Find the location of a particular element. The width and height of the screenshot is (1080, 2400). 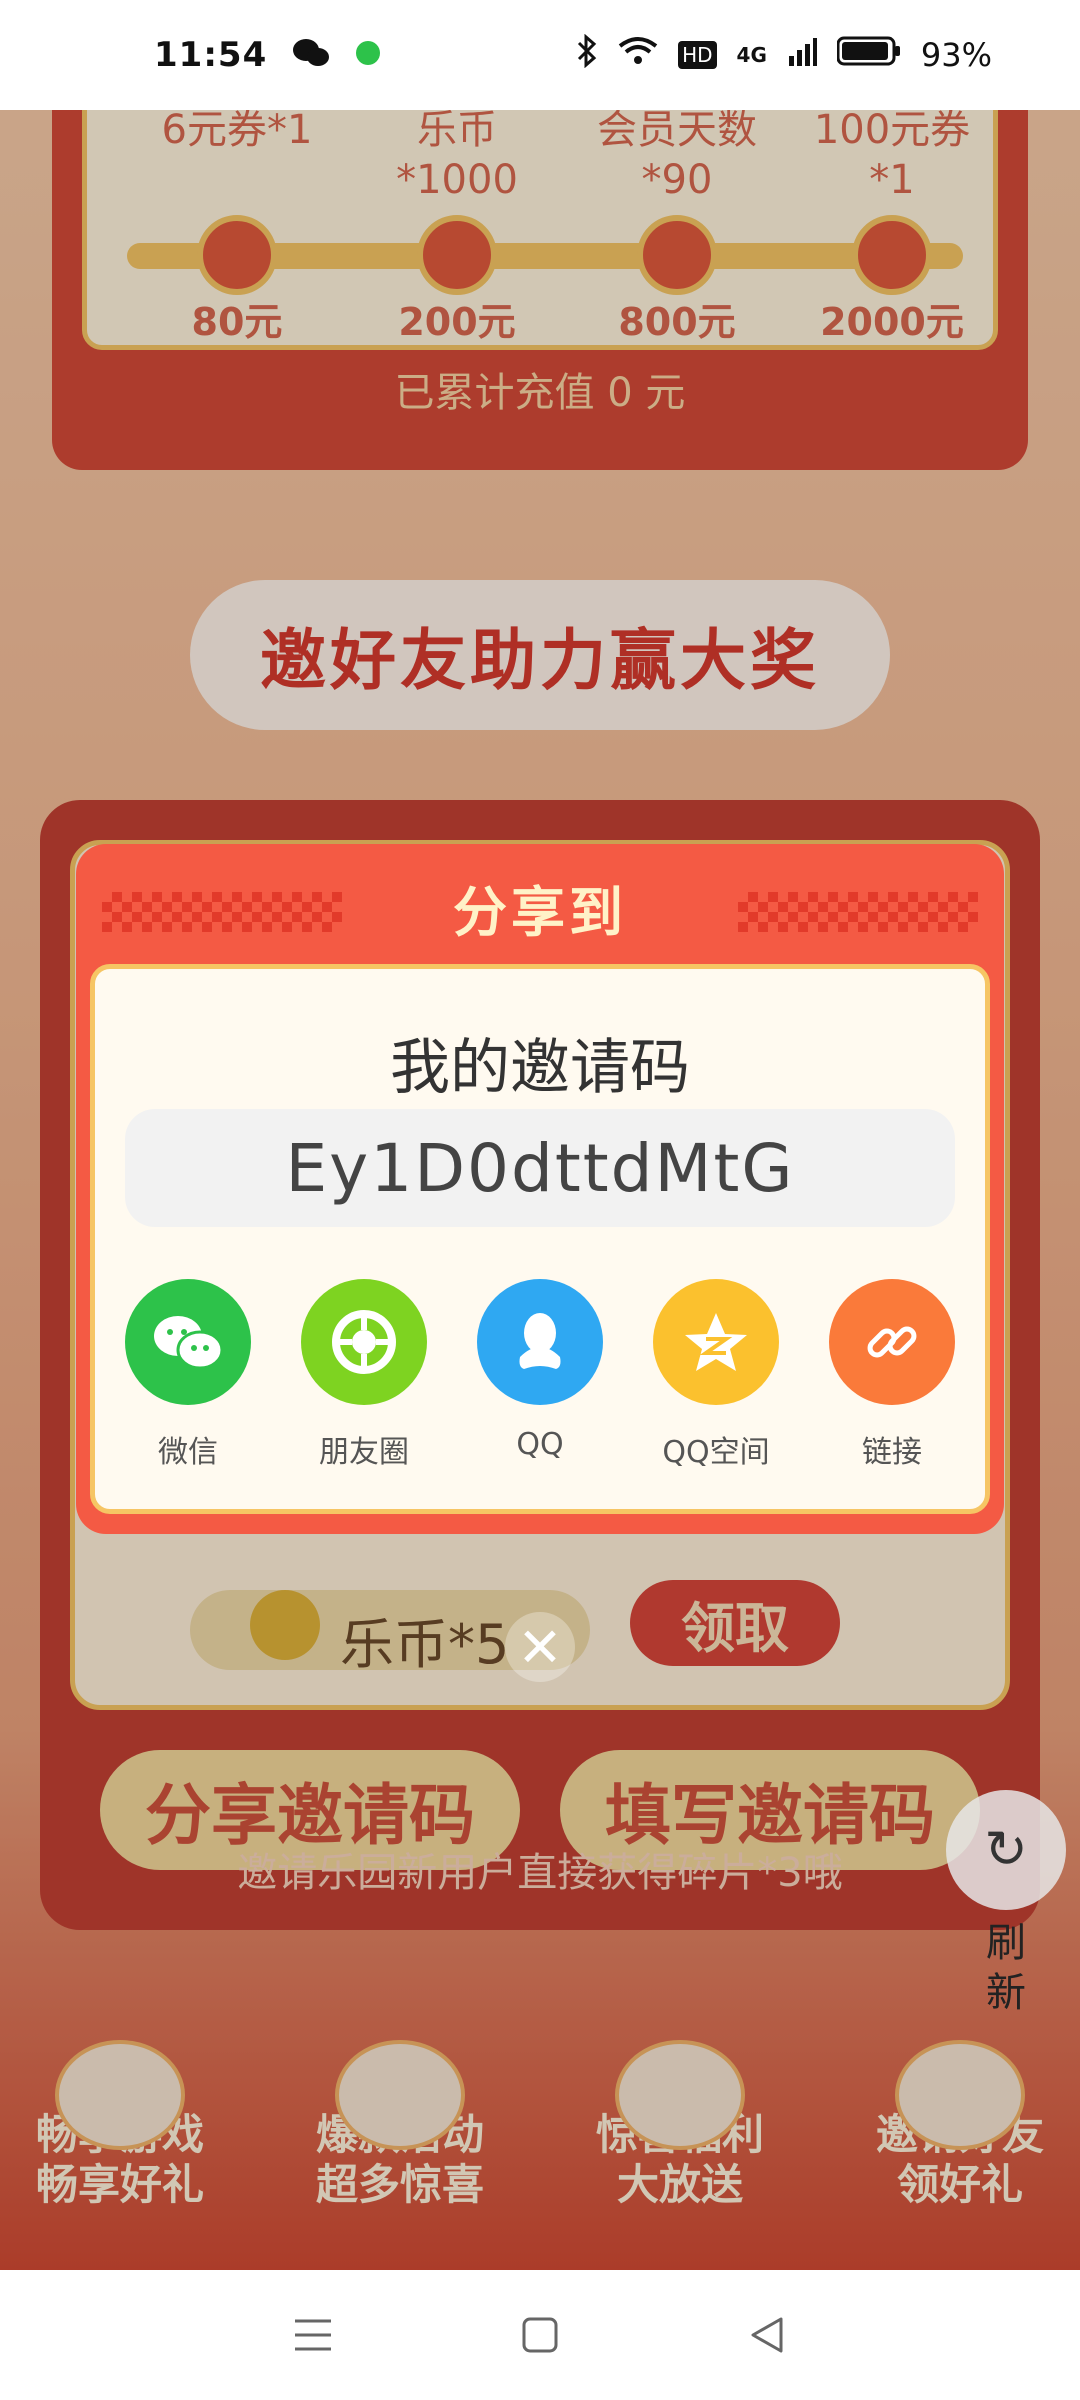

share-moments: 朋友圈 is located at coordinates (364, 1374).